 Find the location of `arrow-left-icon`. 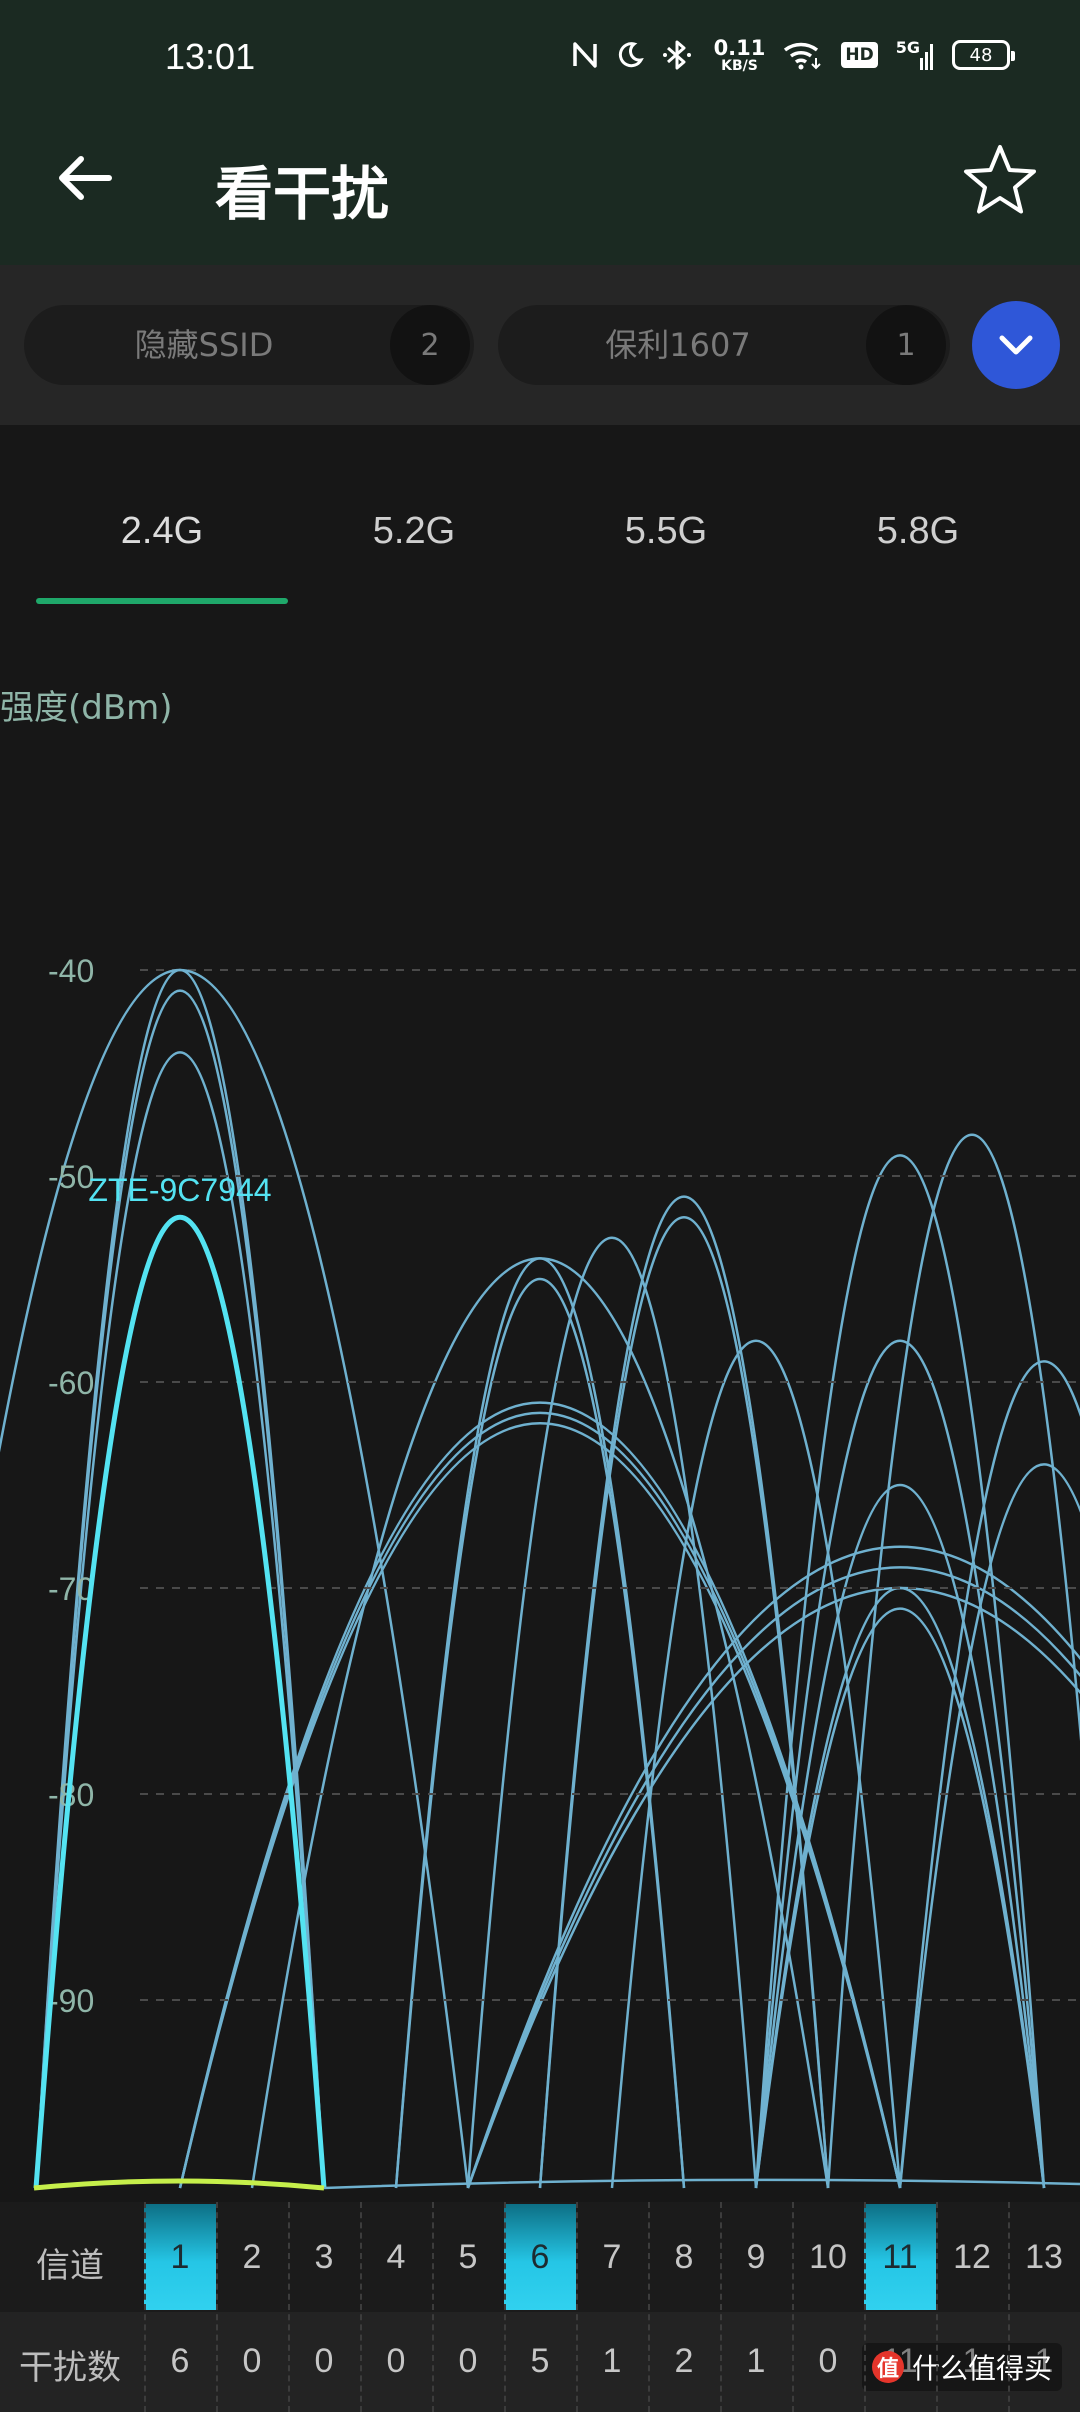

arrow-left-icon is located at coordinates (85, 178).